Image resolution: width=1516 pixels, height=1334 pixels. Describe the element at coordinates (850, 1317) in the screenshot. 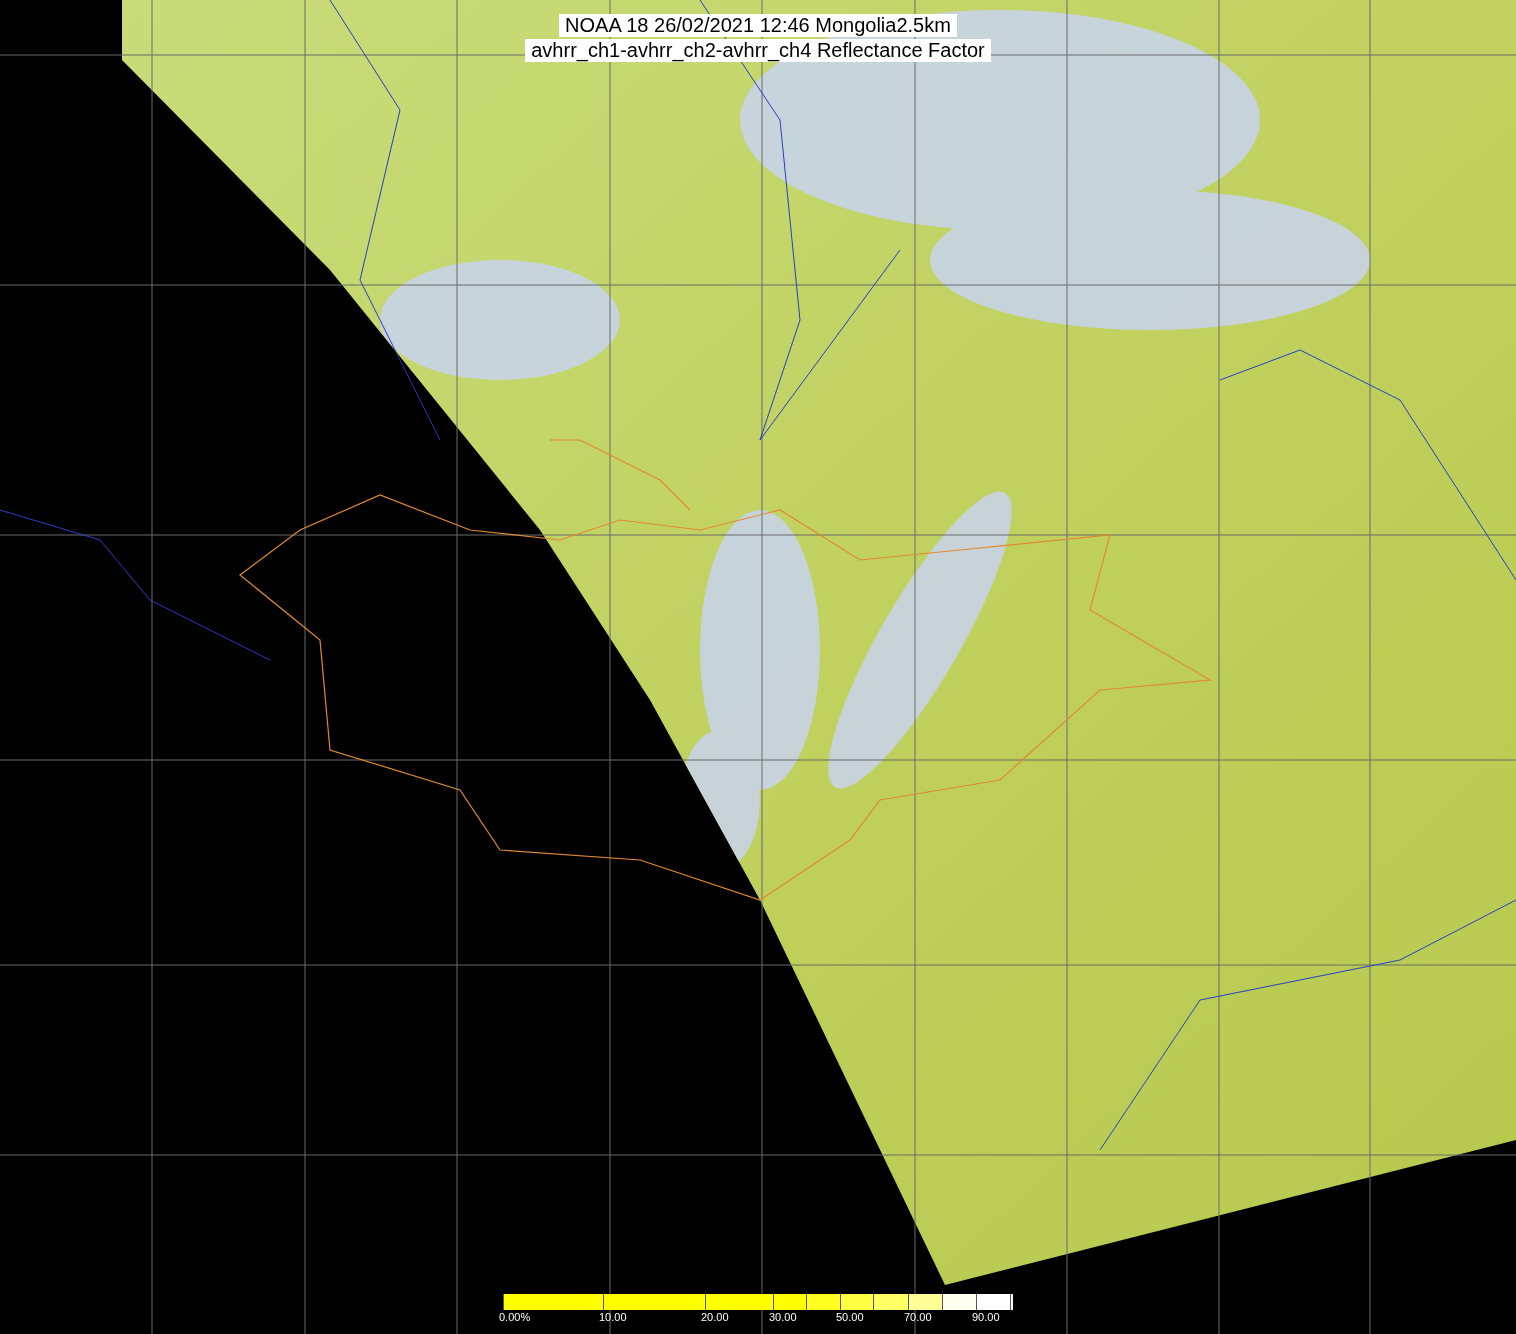

I see `colorbar-label: 50.00` at that location.